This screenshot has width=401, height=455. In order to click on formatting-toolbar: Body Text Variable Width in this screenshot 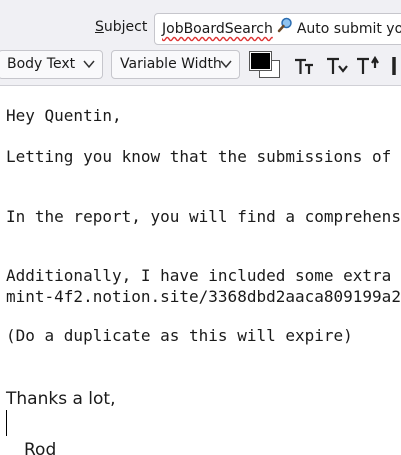, I will do `click(200, 66)`.